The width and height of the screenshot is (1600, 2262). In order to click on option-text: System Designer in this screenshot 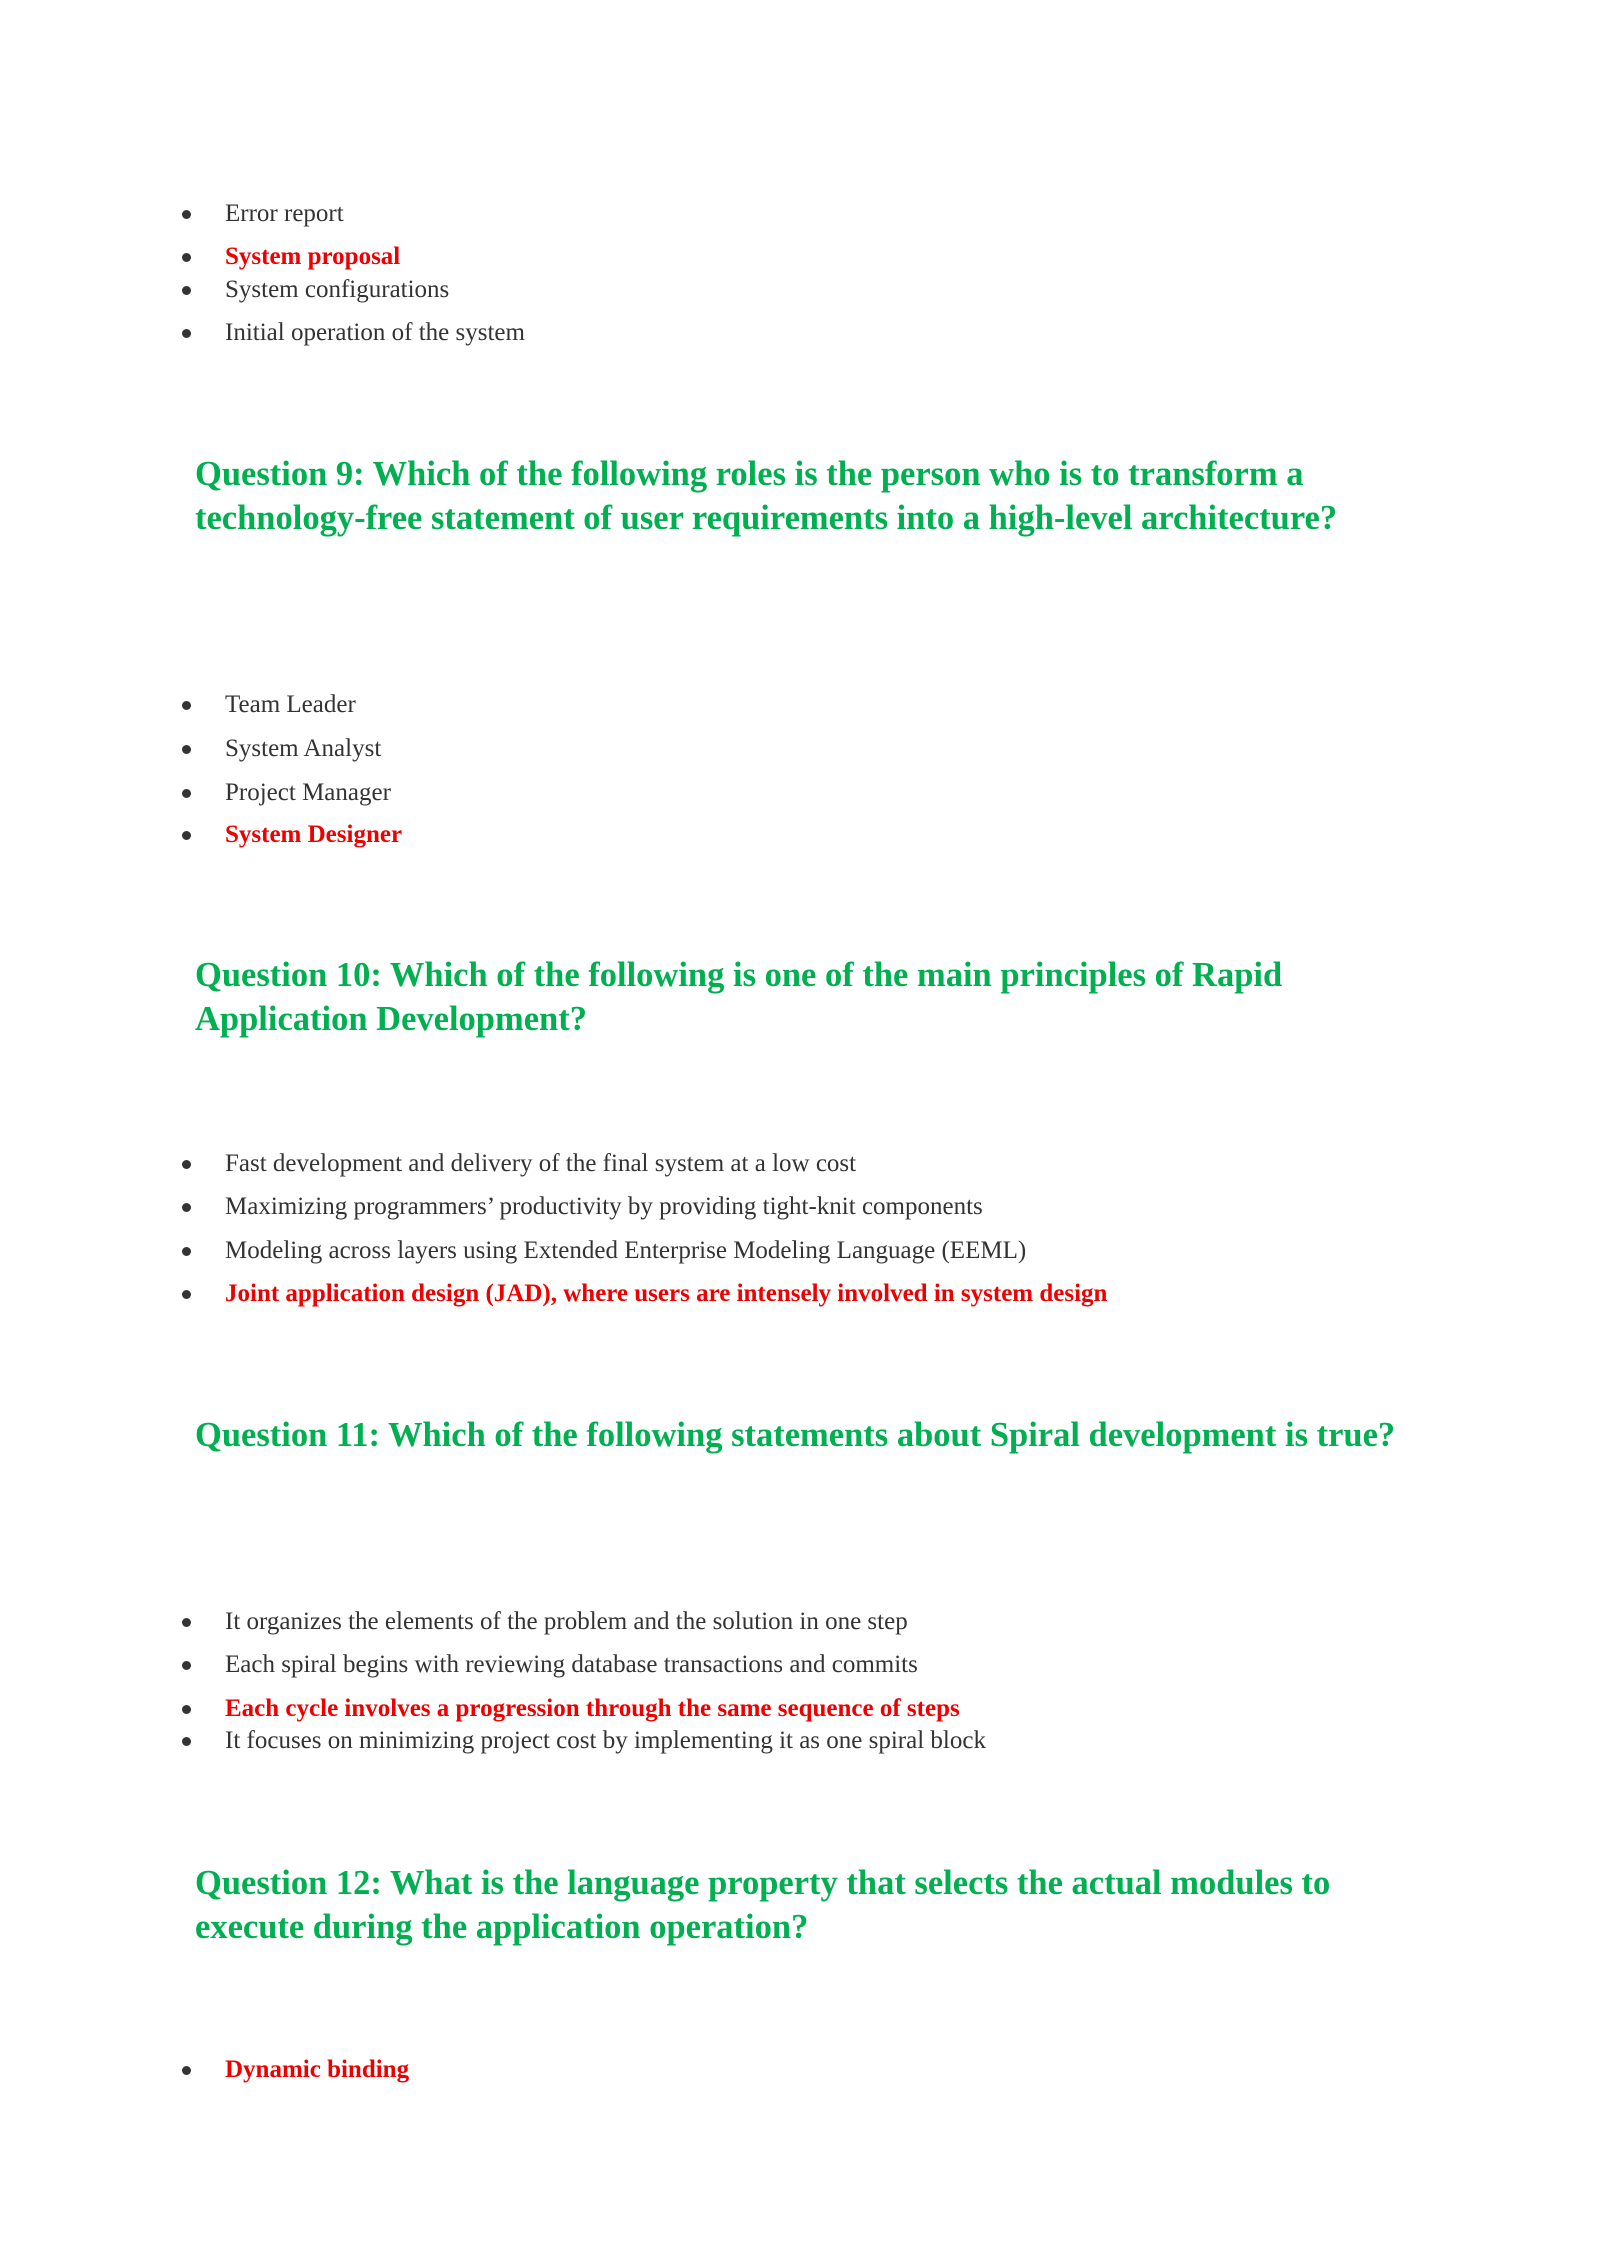, I will do `click(314, 834)`.